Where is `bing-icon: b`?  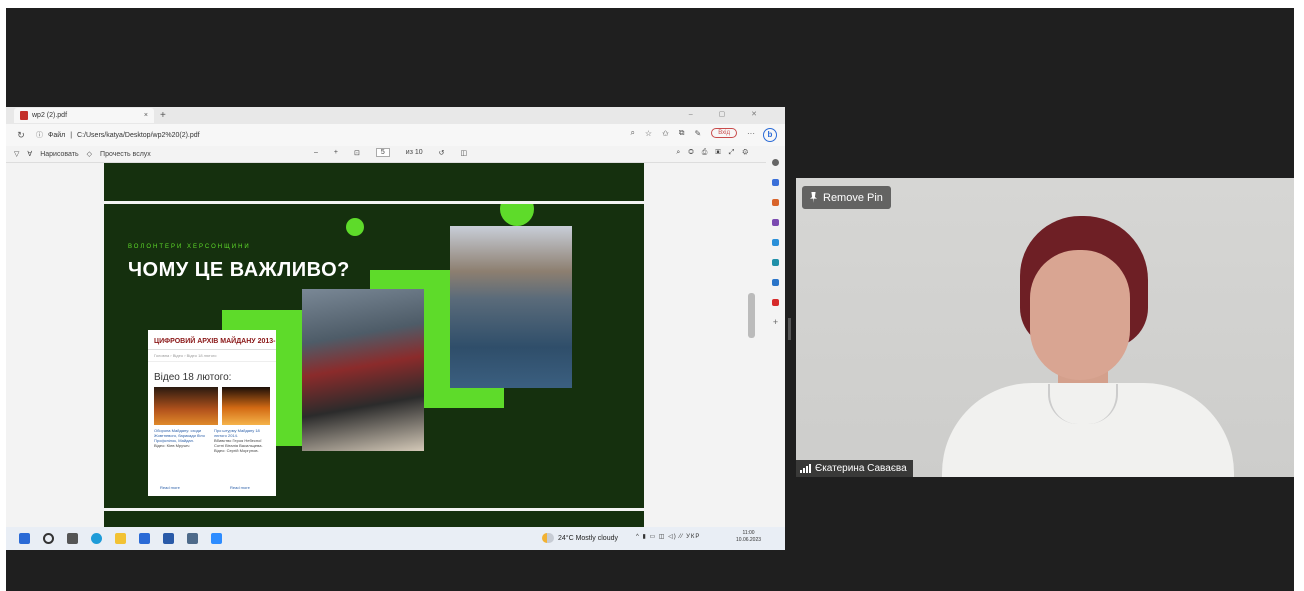
bing-icon: b is located at coordinates (770, 135).